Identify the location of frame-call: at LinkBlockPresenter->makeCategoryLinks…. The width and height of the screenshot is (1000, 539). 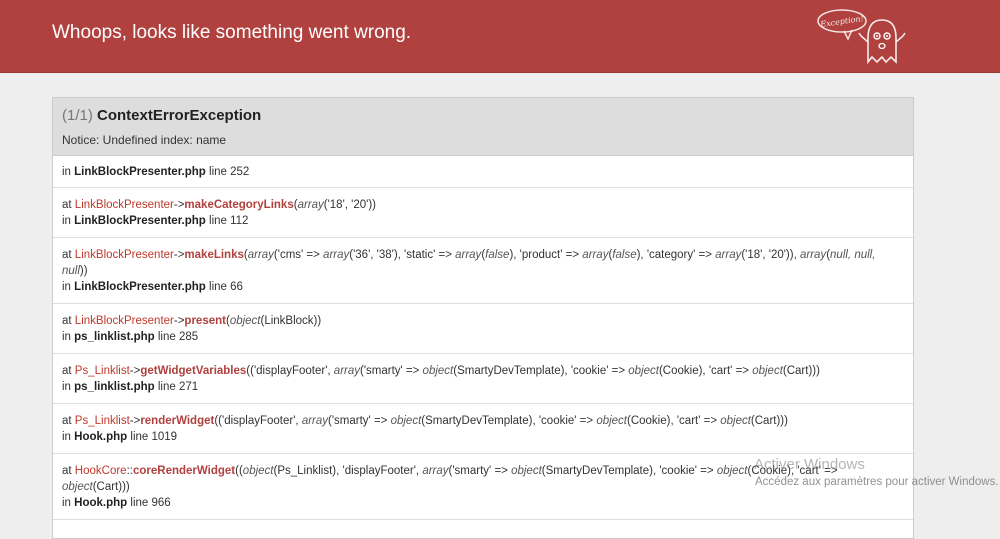
(219, 205).